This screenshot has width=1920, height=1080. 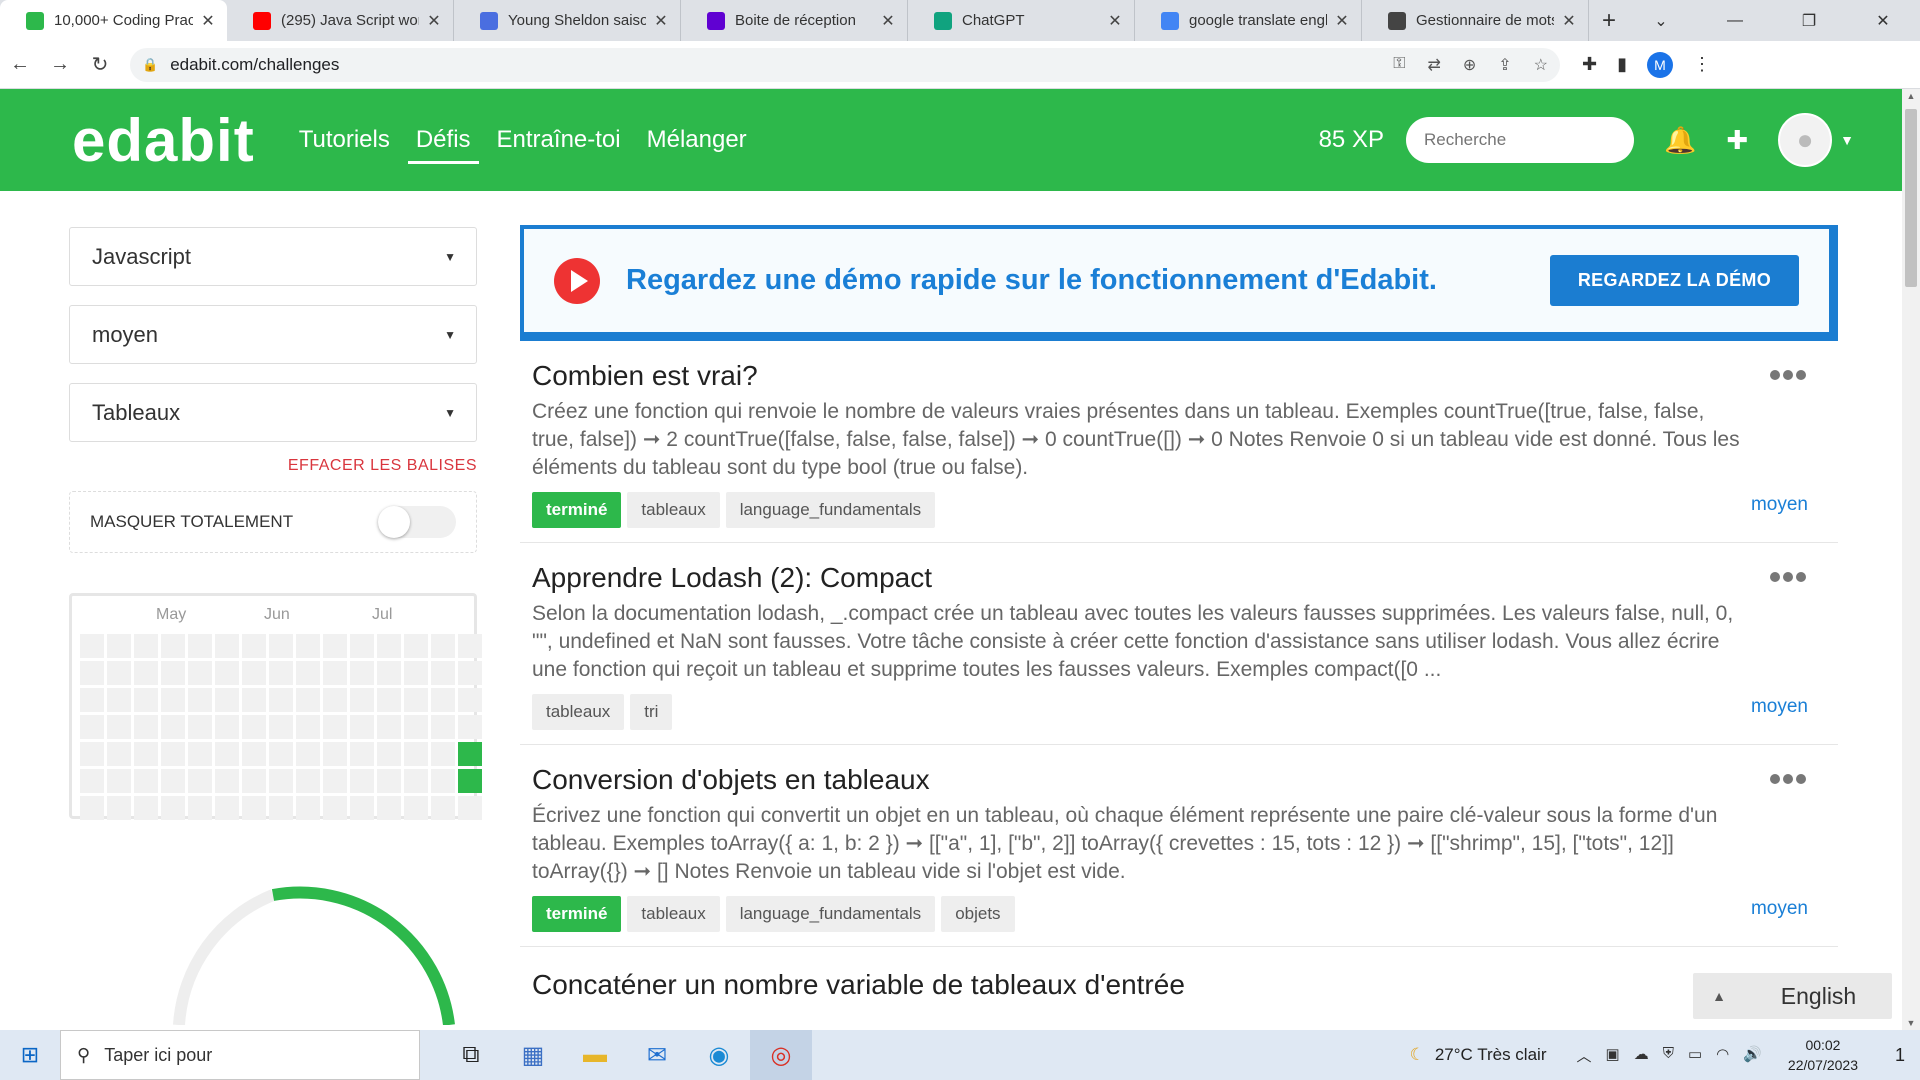 I want to click on profile-avatar: M, so click(x=1660, y=64).